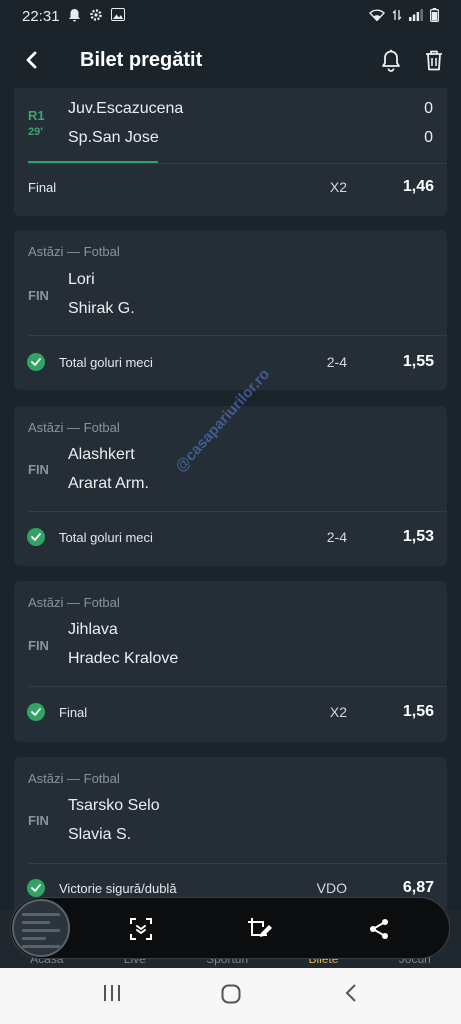 This screenshot has width=461, height=1024. Describe the element at coordinates (118, 888) in the screenshot. I see `bet-market: Victorie sigură/dublă` at that location.